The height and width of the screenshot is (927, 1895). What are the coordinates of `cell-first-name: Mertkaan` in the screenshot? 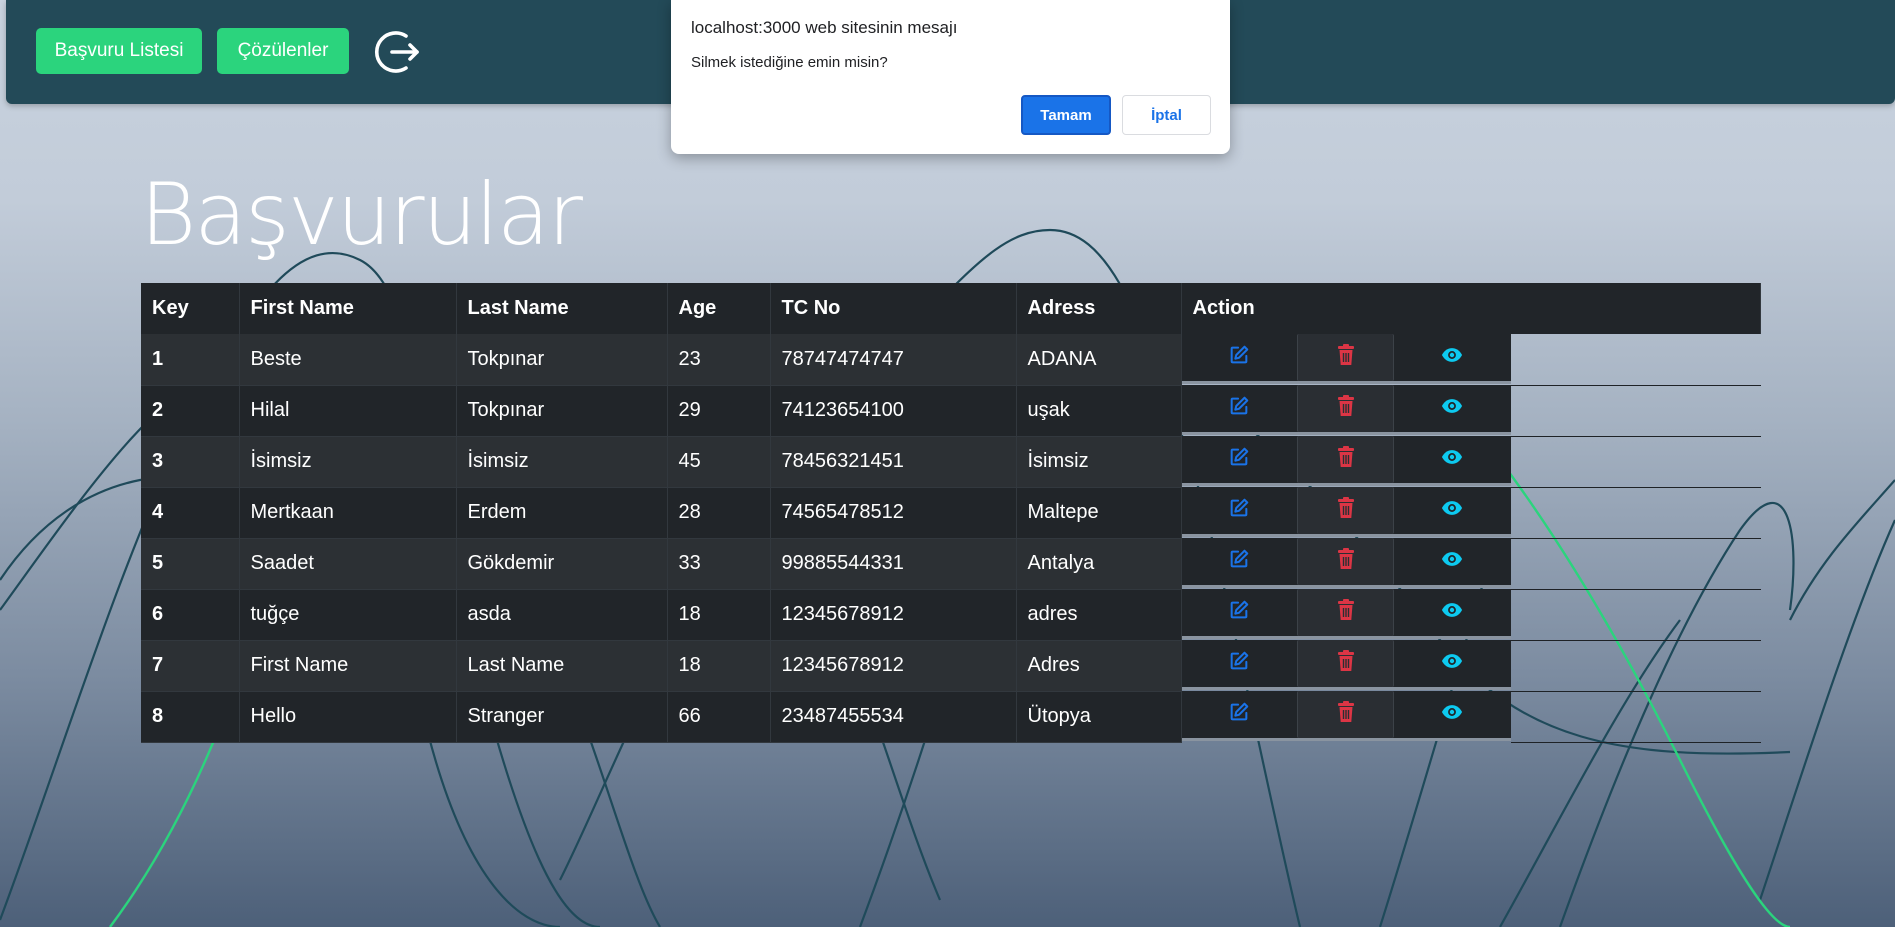 It's located at (348, 513).